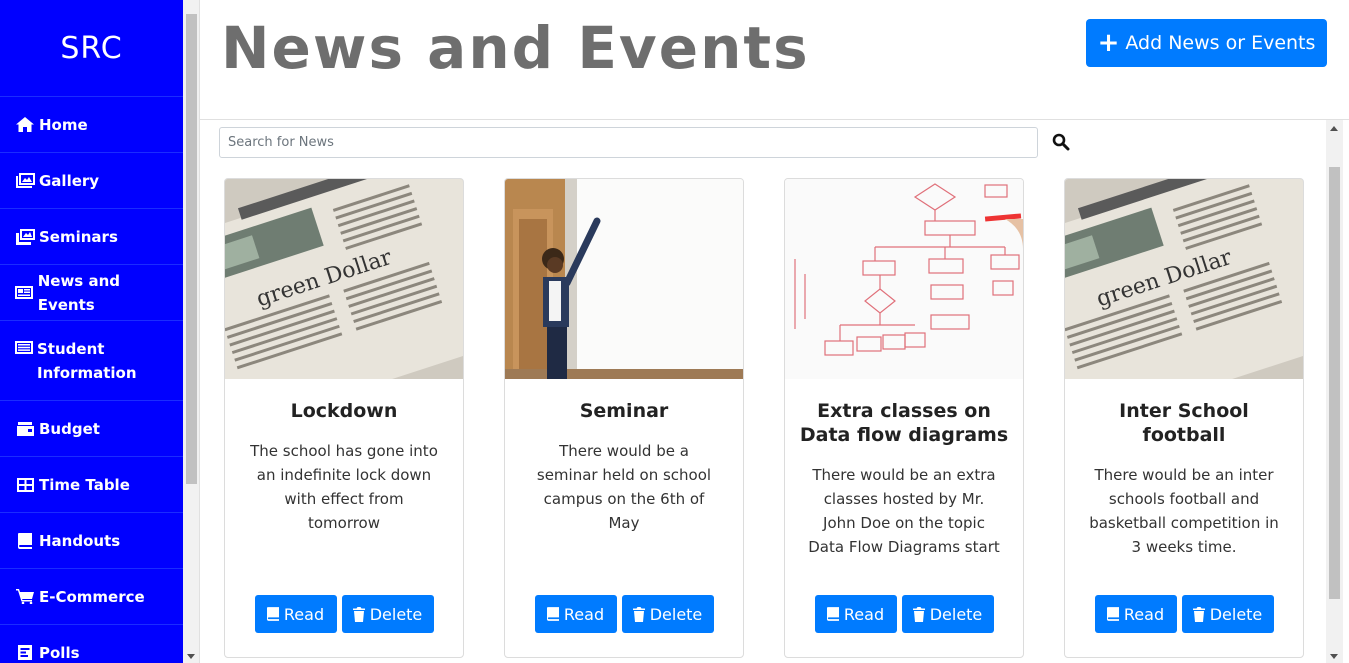 The image size is (1349, 663). What do you see at coordinates (904, 279) in the screenshot?
I see `card-image-flowchart` at bounding box center [904, 279].